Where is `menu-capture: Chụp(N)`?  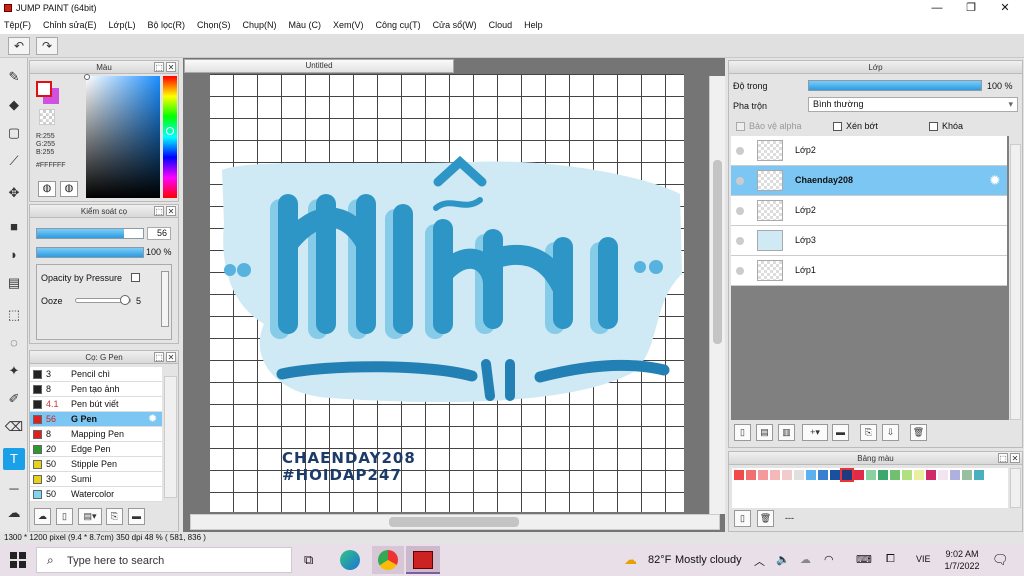
menu-capture: Chụp(N) is located at coordinates (260, 25).